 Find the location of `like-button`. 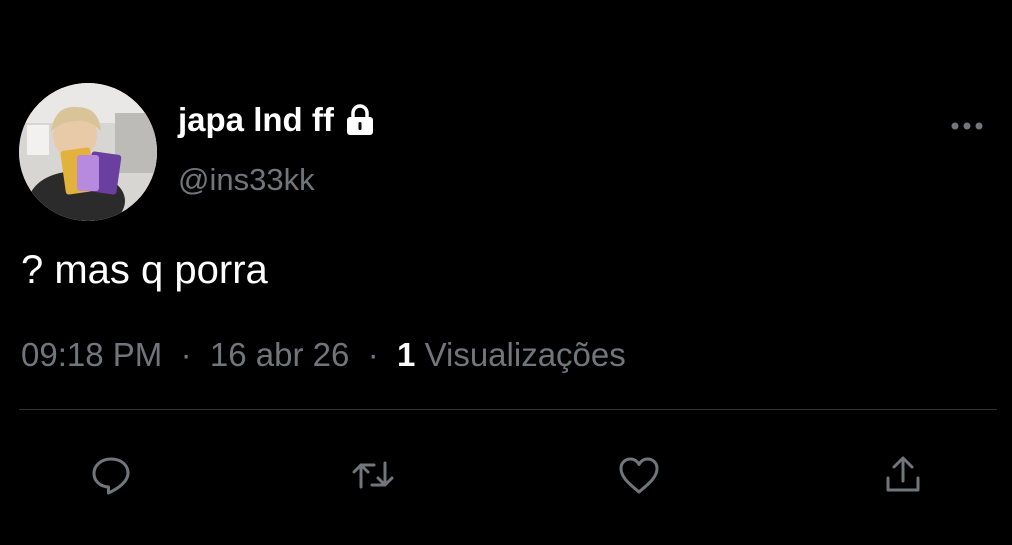

like-button is located at coordinates (639, 475).